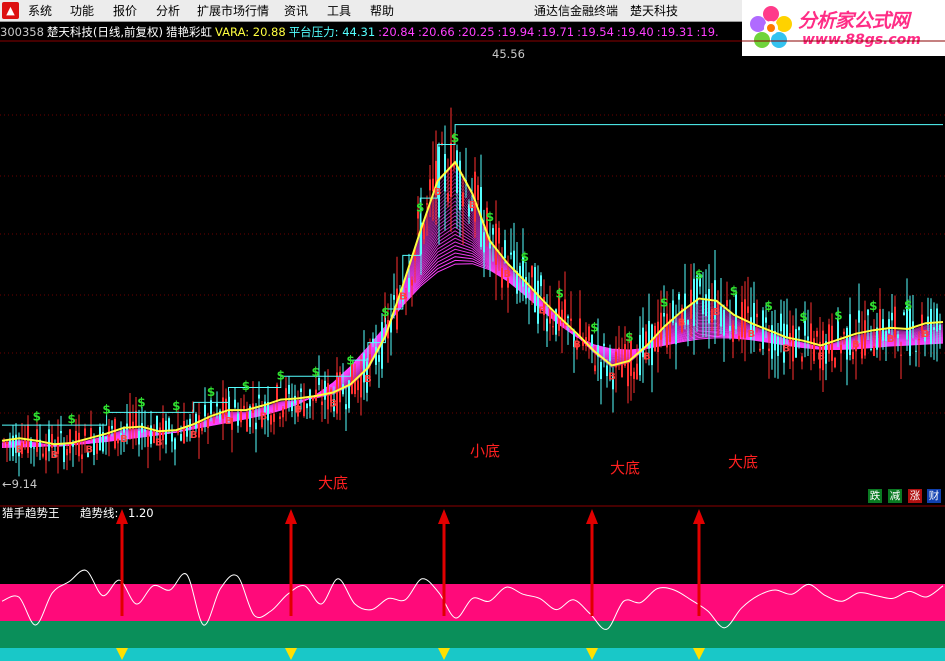 This screenshot has width=945, height=661. What do you see at coordinates (82, 11) in the screenshot?
I see `menu-item-function: 功能` at bounding box center [82, 11].